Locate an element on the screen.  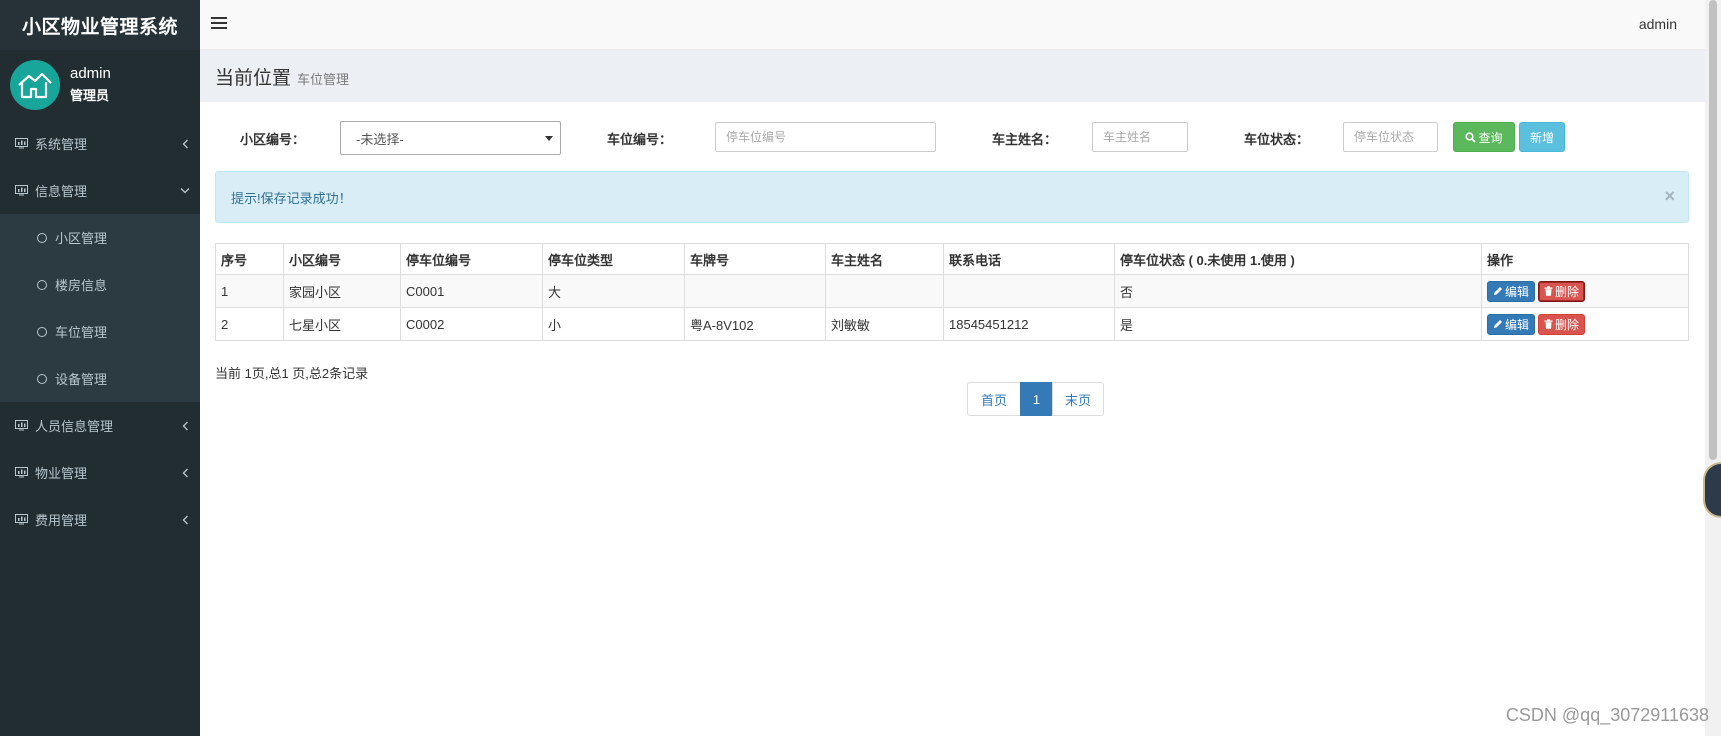
sidebar-user-name: admin is located at coordinates (90, 73).